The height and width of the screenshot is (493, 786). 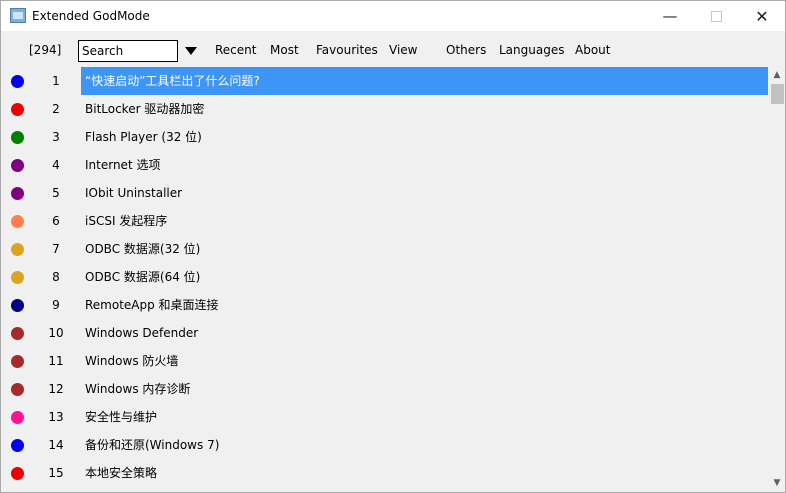 I want to click on list-item: 7 ODBC 数据源(32 位), so click(x=385, y=249).